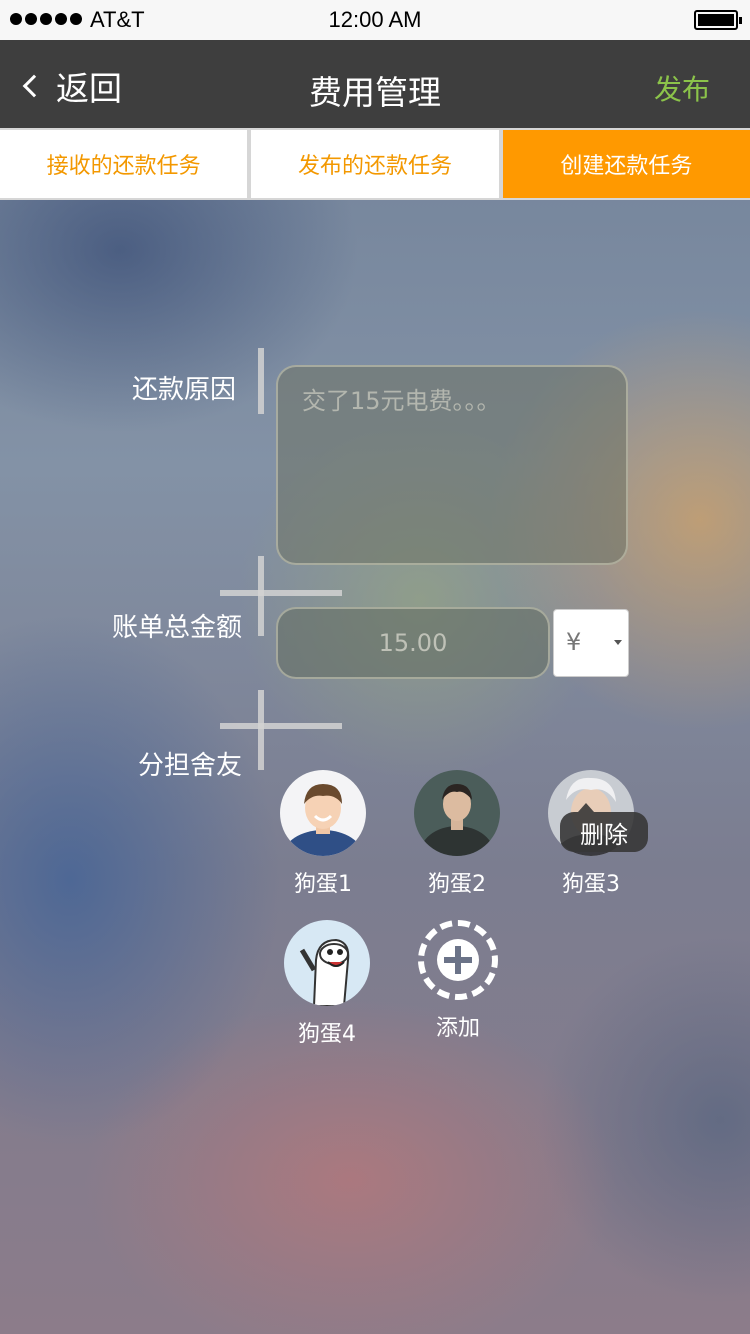  I want to click on add-roommate-button, so click(458, 960).